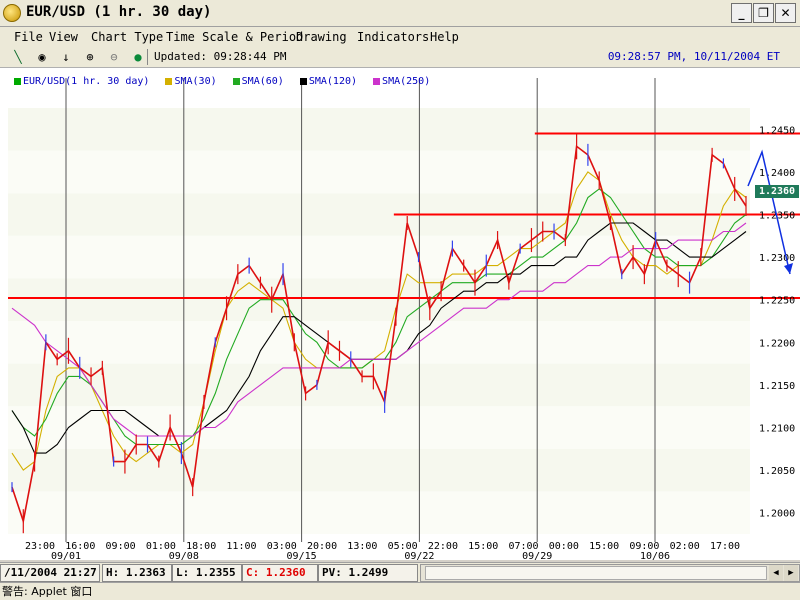  I want to click on x-date-label: 10/06, so click(655, 555).